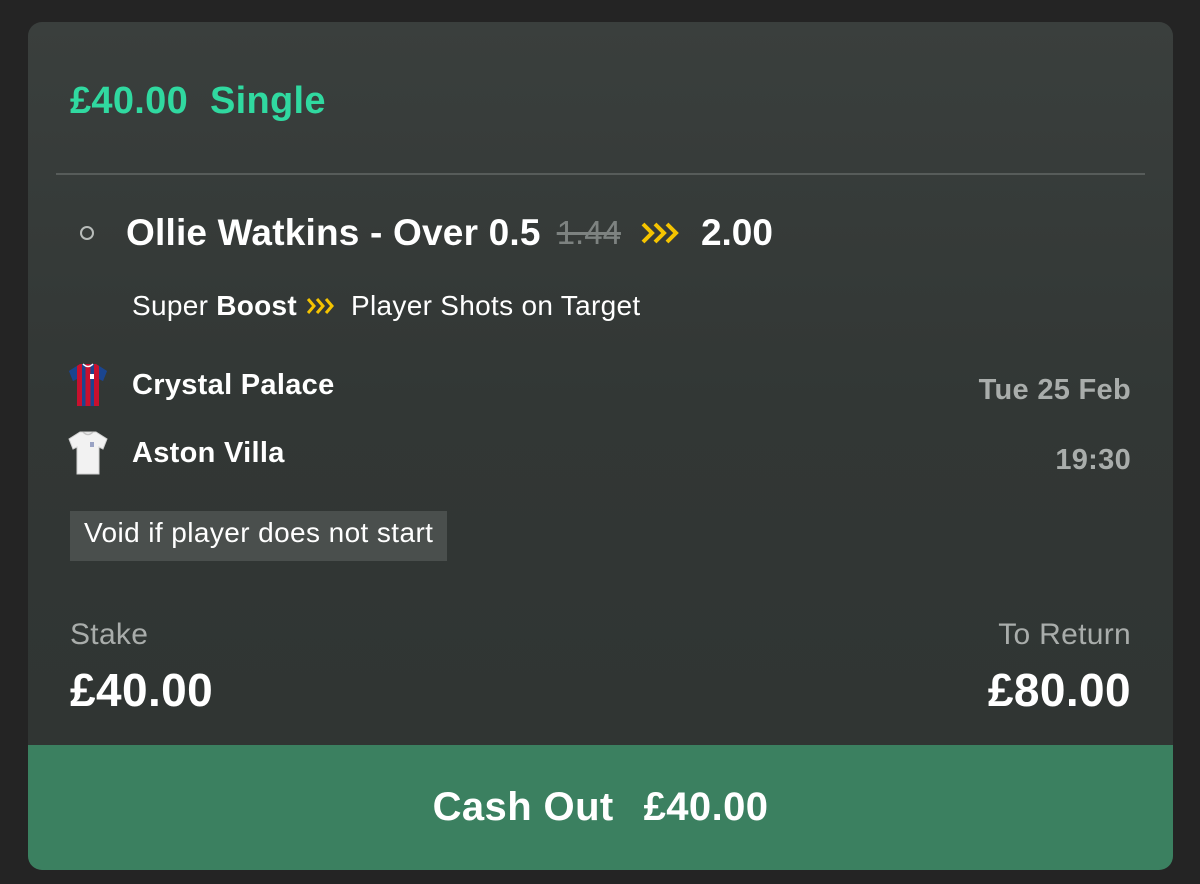  What do you see at coordinates (588, 232) in the screenshot?
I see `old-odds: 1.44` at bounding box center [588, 232].